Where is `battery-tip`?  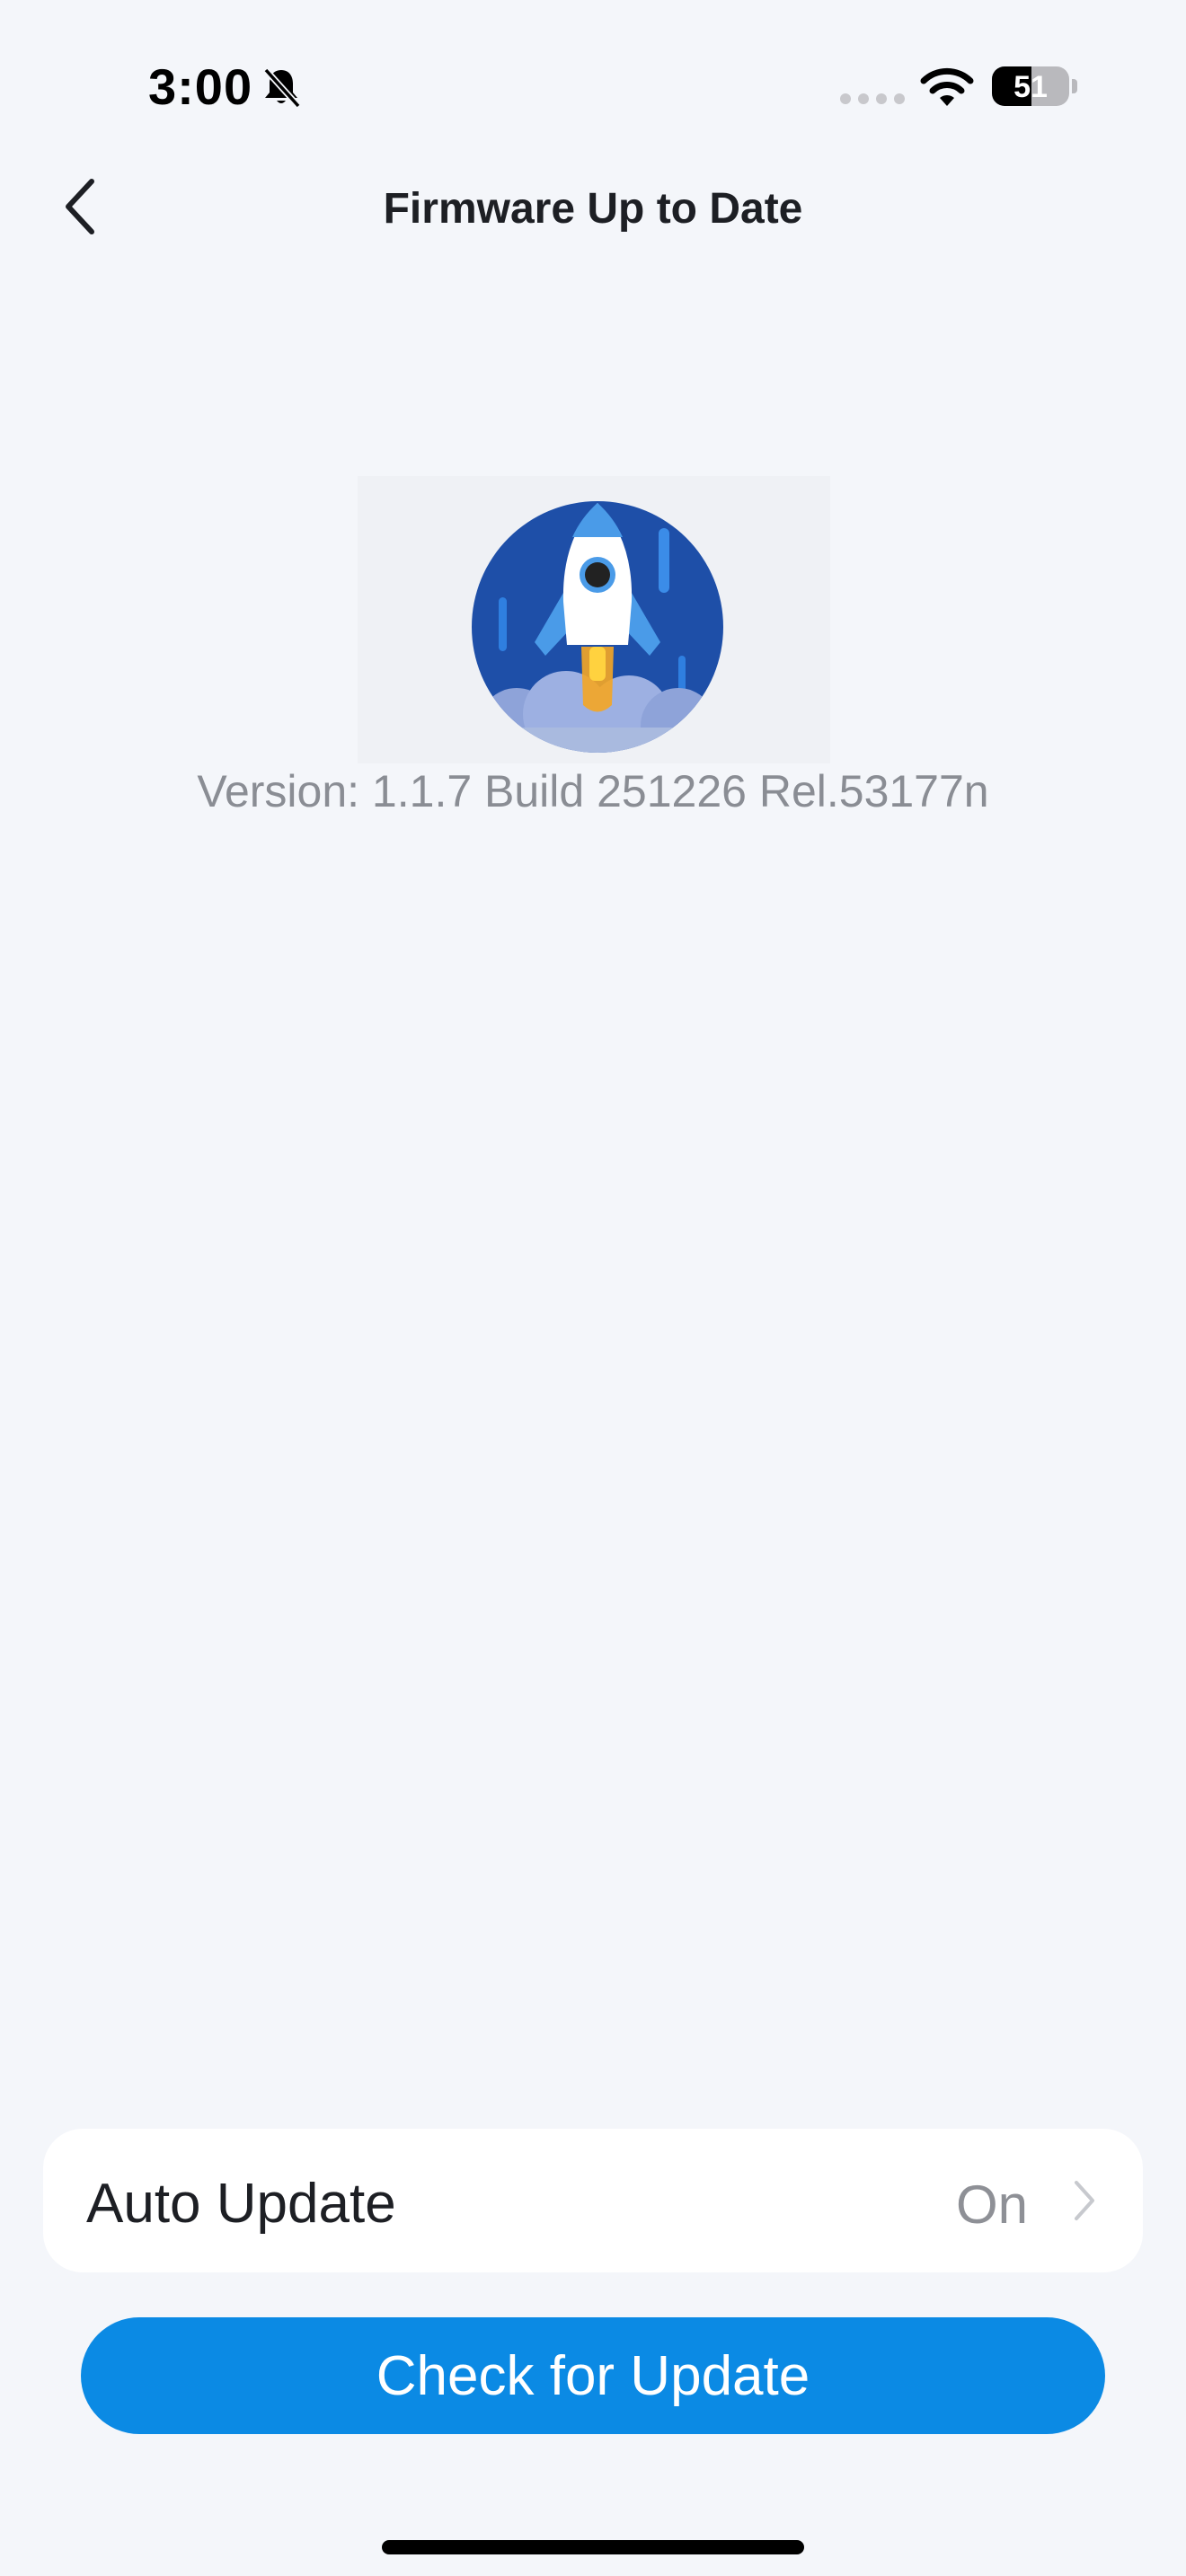
battery-tip is located at coordinates (1074, 86).